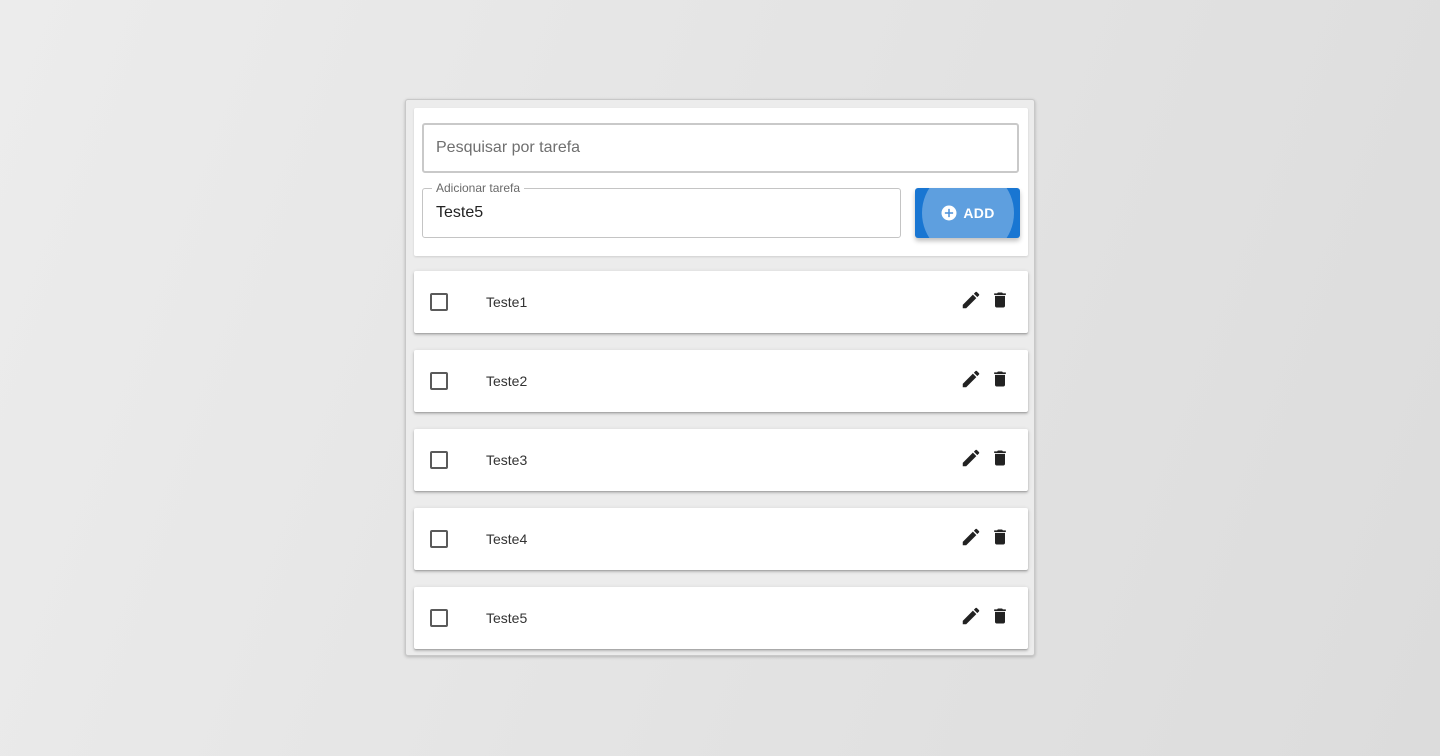 This screenshot has height=756, width=1440. What do you see at coordinates (949, 213) in the screenshot?
I see `add-circle-icon` at bounding box center [949, 213].